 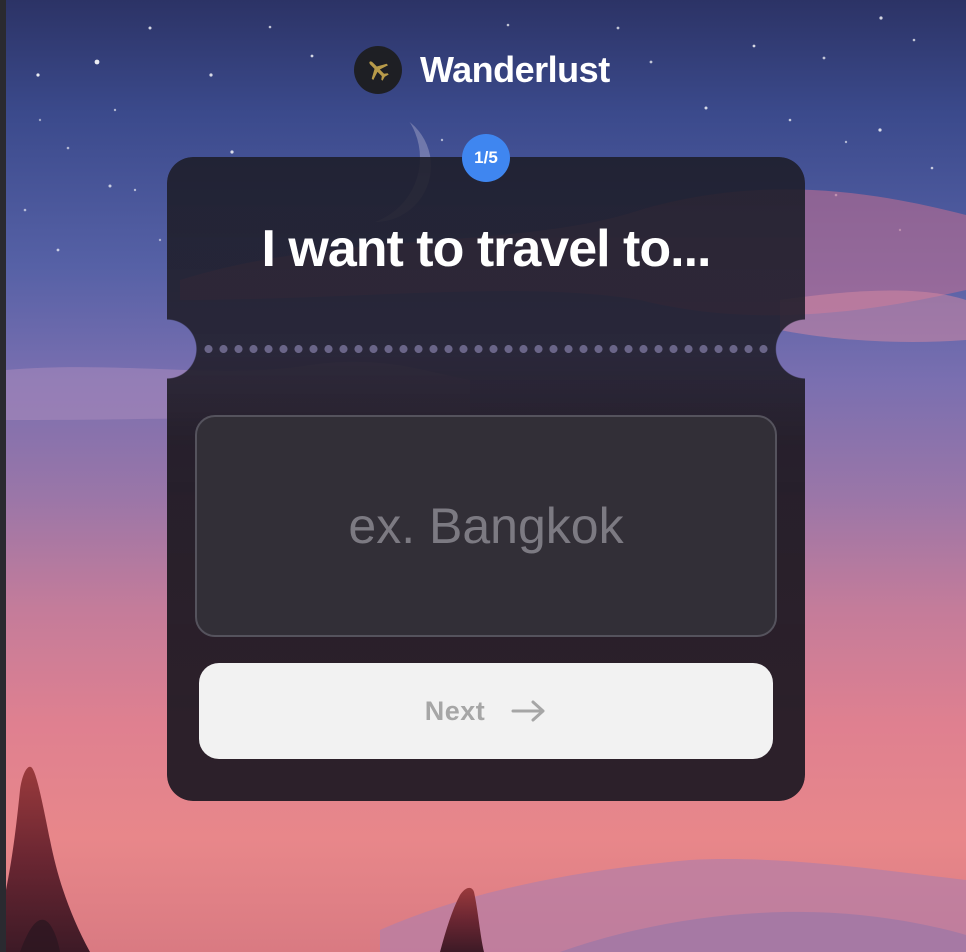 What do you see at coordinates (378, 70) in the screenshot?
I see `airplane-icon` at bounding box center [378, 70].